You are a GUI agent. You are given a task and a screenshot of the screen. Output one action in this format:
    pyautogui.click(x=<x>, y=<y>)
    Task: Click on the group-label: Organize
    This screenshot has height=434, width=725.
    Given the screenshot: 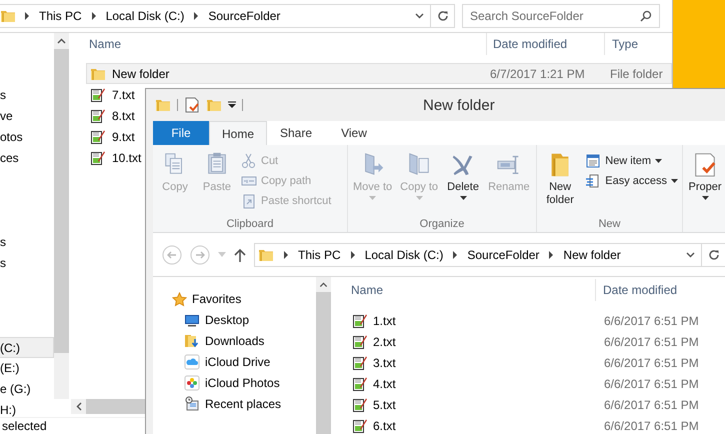 What is the action you would take?
    pyautogui.click(x=442, y=224)
    